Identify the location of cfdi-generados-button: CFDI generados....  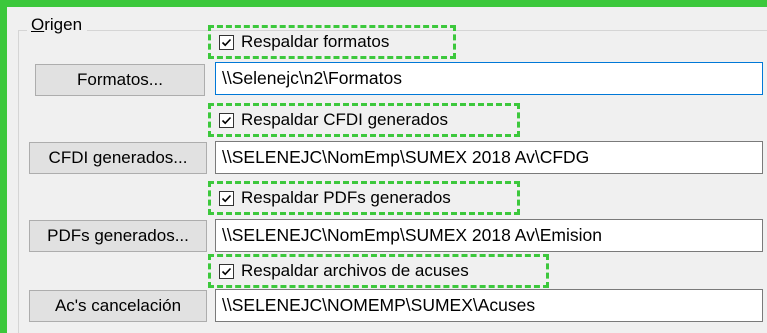
(118, 158).